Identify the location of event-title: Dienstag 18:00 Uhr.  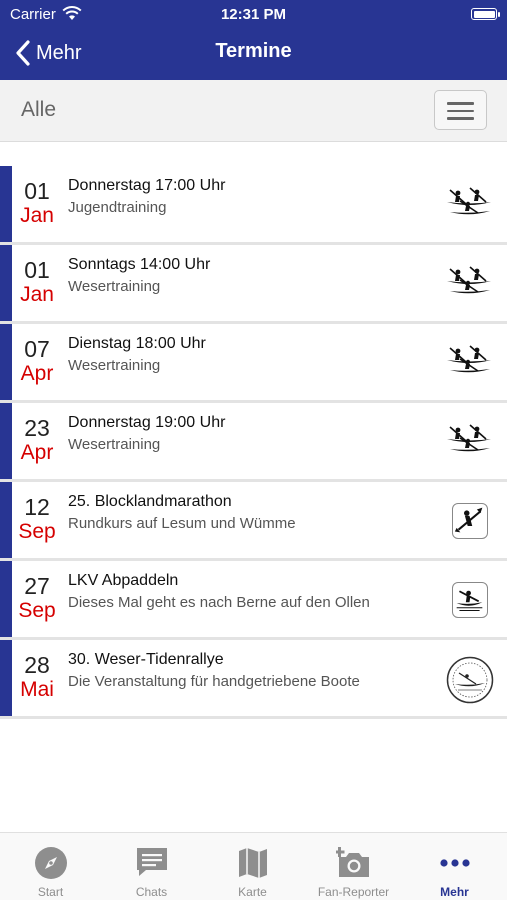
(137, 343).